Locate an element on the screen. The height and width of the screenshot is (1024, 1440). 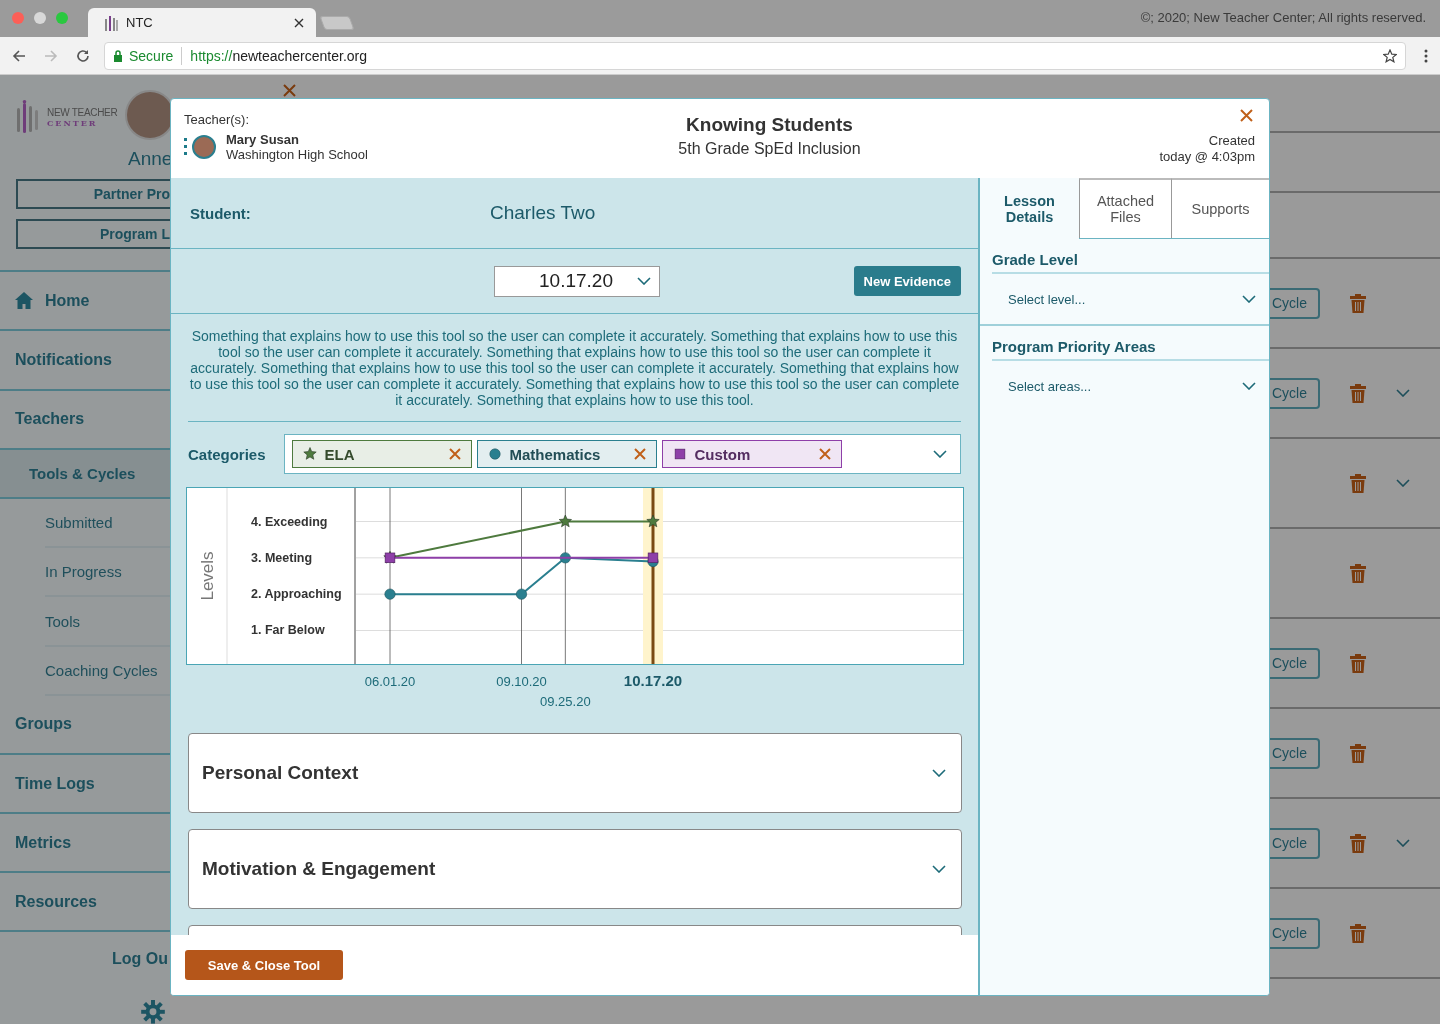
date-select: 10.17.20 is located at coordinates (577, 281).